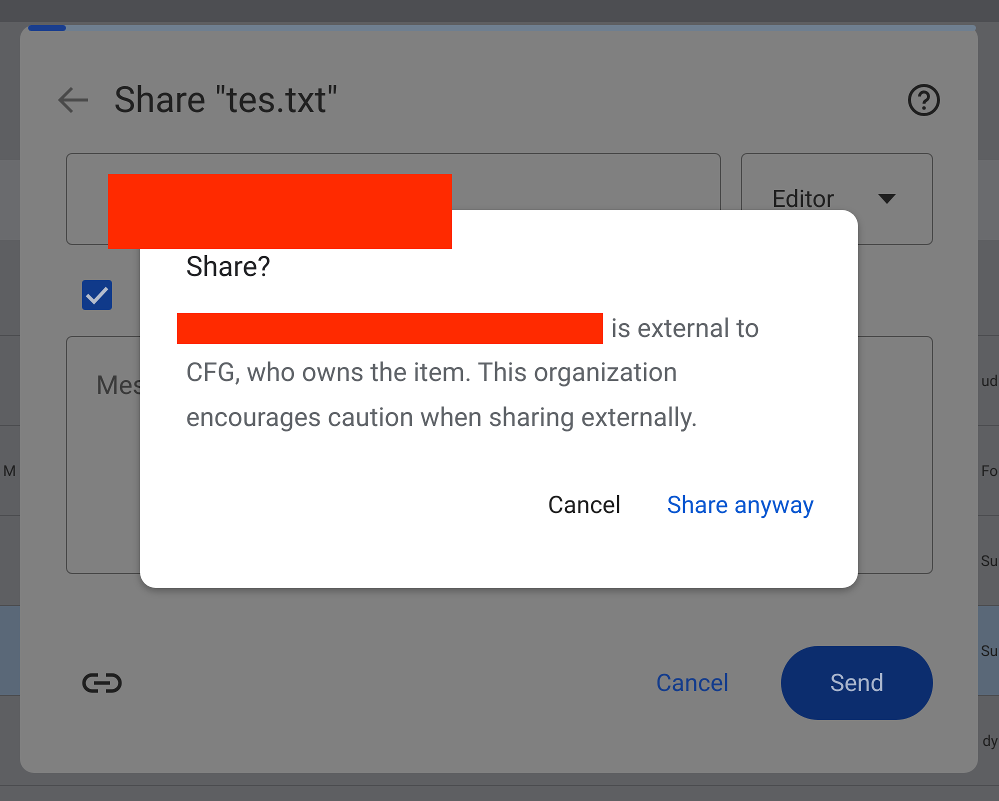 Image resolution: width=999 pixels, height=801 pixels. Describe the element at coordinates (857, 683) in the screenshot. I see `send-button: Send` at that location.